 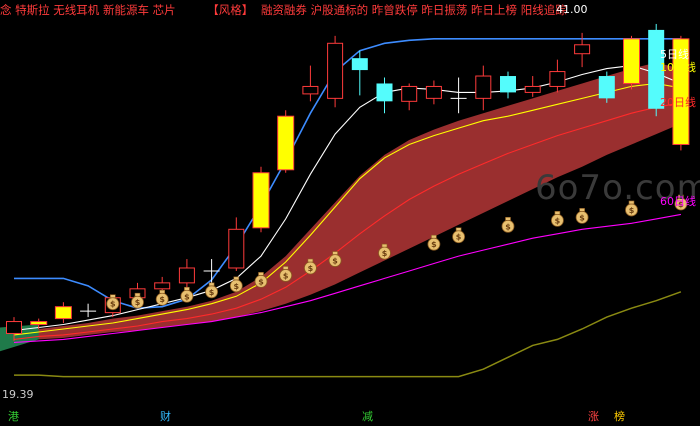 I want to click on ma60-label: 60日线, so click(x=678, y=201).